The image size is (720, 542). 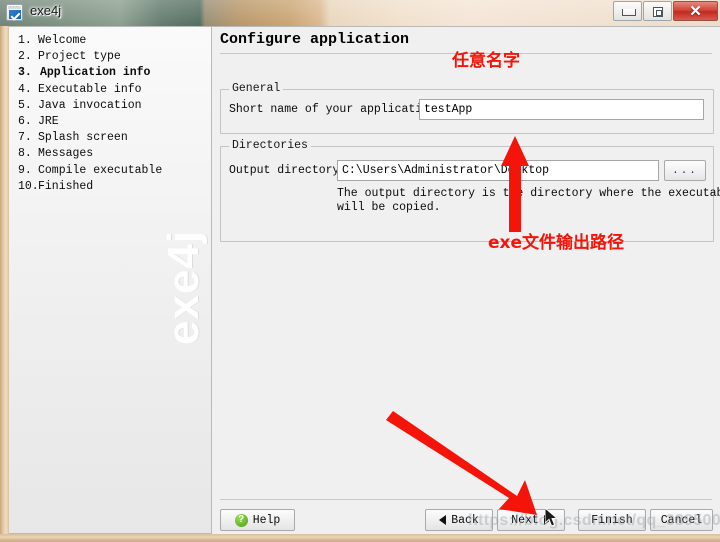 What do you see at coordinates (25, 138) in the screenshot?
I see `step-number: 7.` at bounding box center [25, 138].